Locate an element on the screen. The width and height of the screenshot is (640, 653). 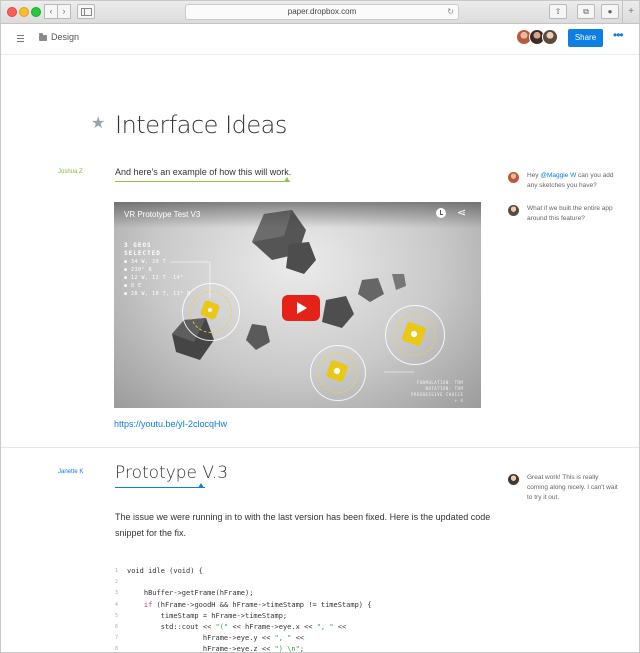
line-number: 2 is located at coordinates (117, 582).